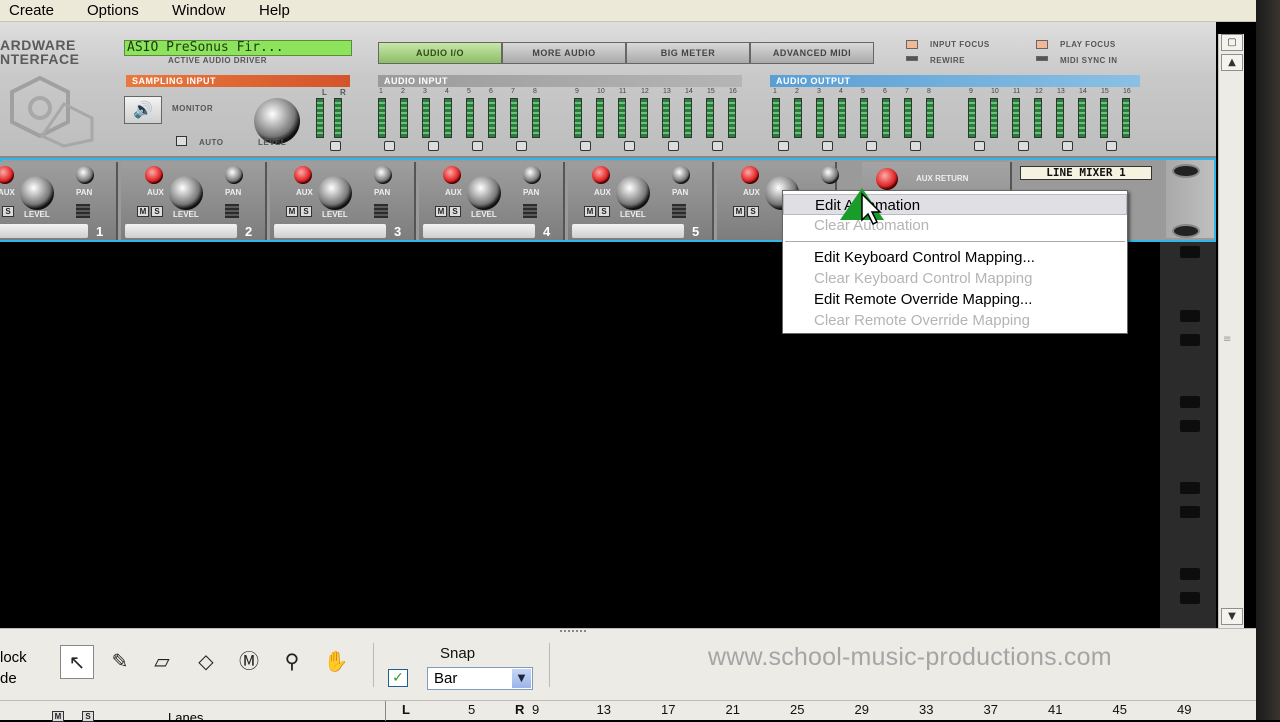 This screenshot has width=1280, height=722. Describe the element at coordinates (1227, 339) in the screenshot. I see `scroll-grip-icon: ≡` at that location.